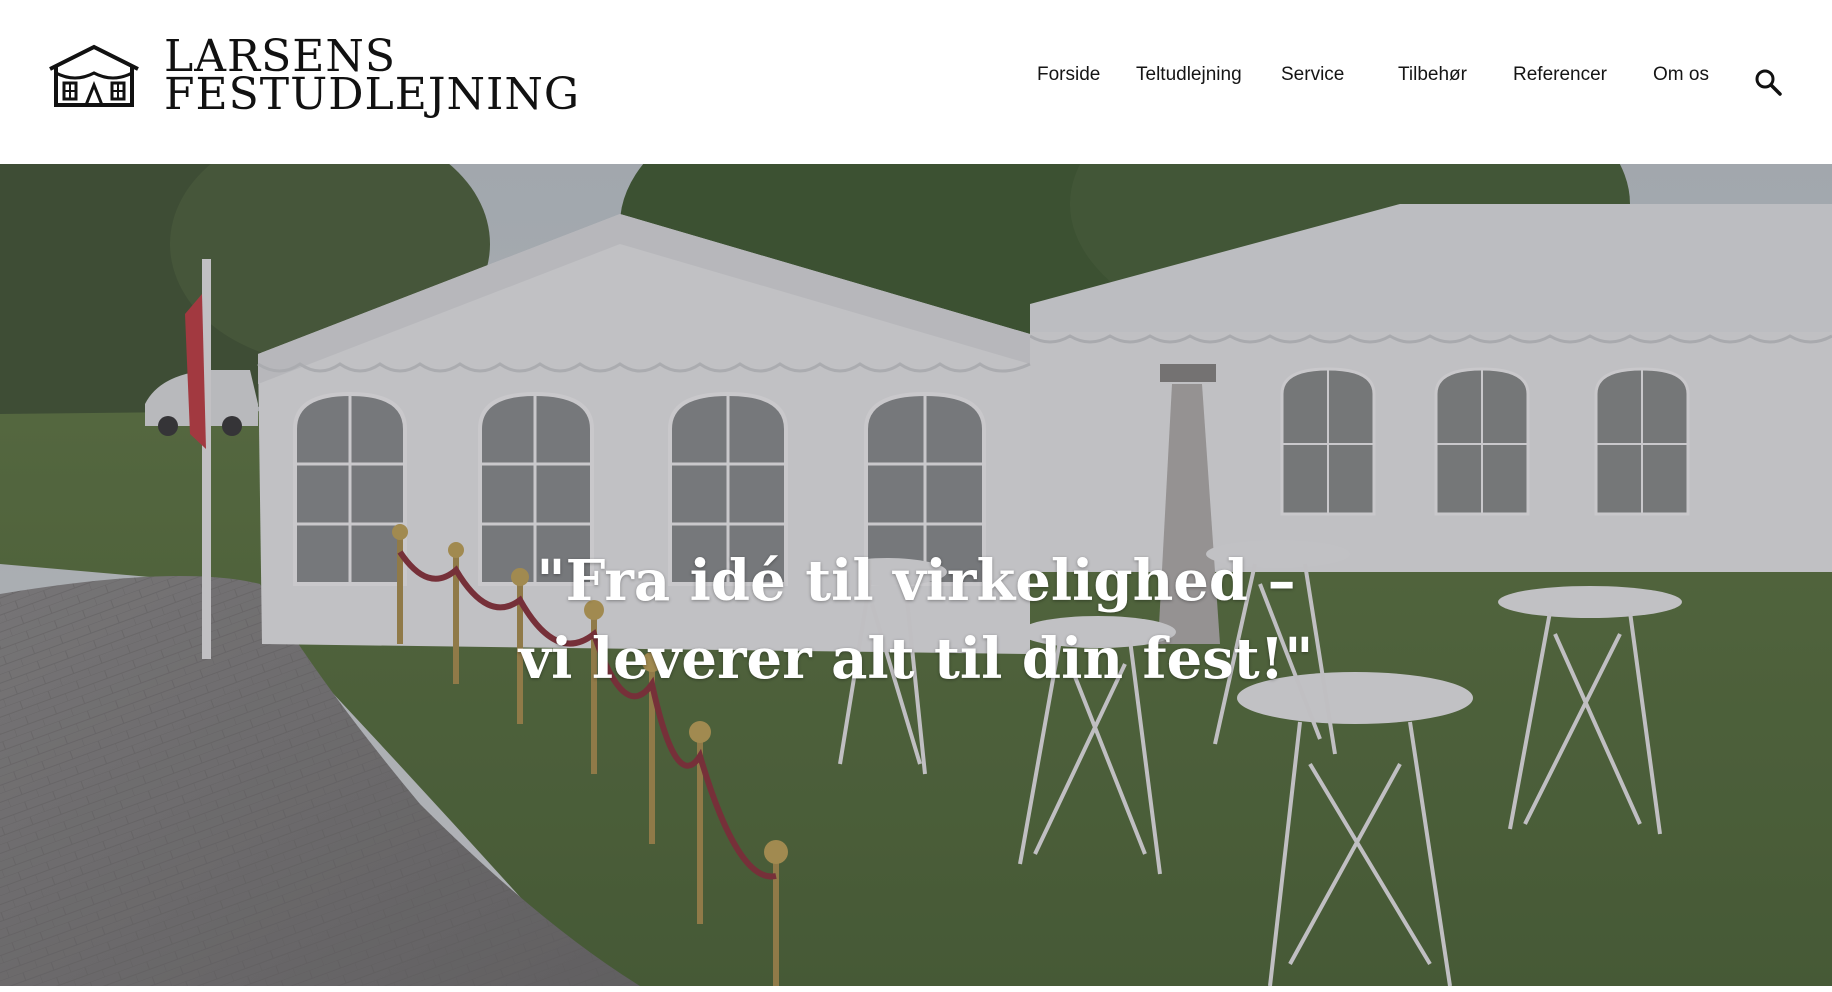  What do you see at coordinates (1681, 75) in the screenshot?
I see `nav-item-om-os: Om os` at bounding box center [1681, 75].